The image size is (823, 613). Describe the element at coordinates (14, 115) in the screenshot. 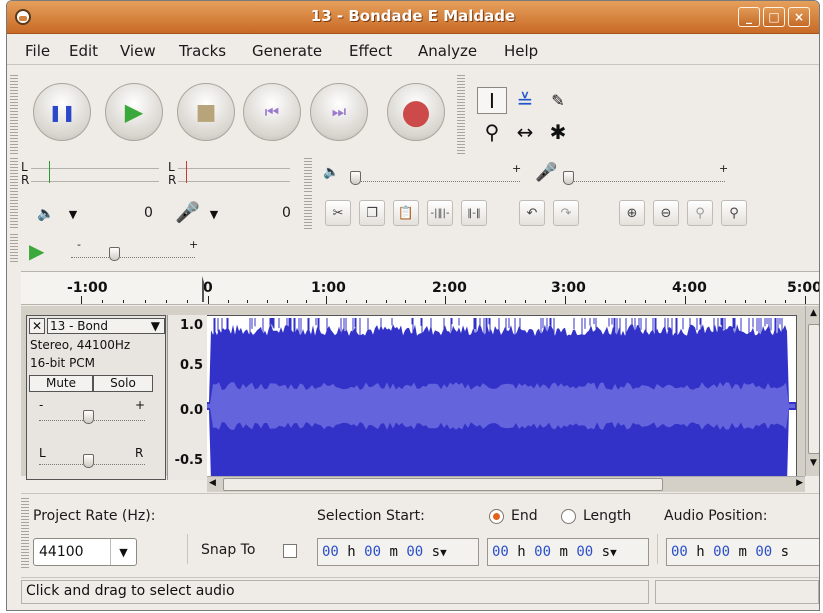

I see `transport-toolbar-grip` at that location.